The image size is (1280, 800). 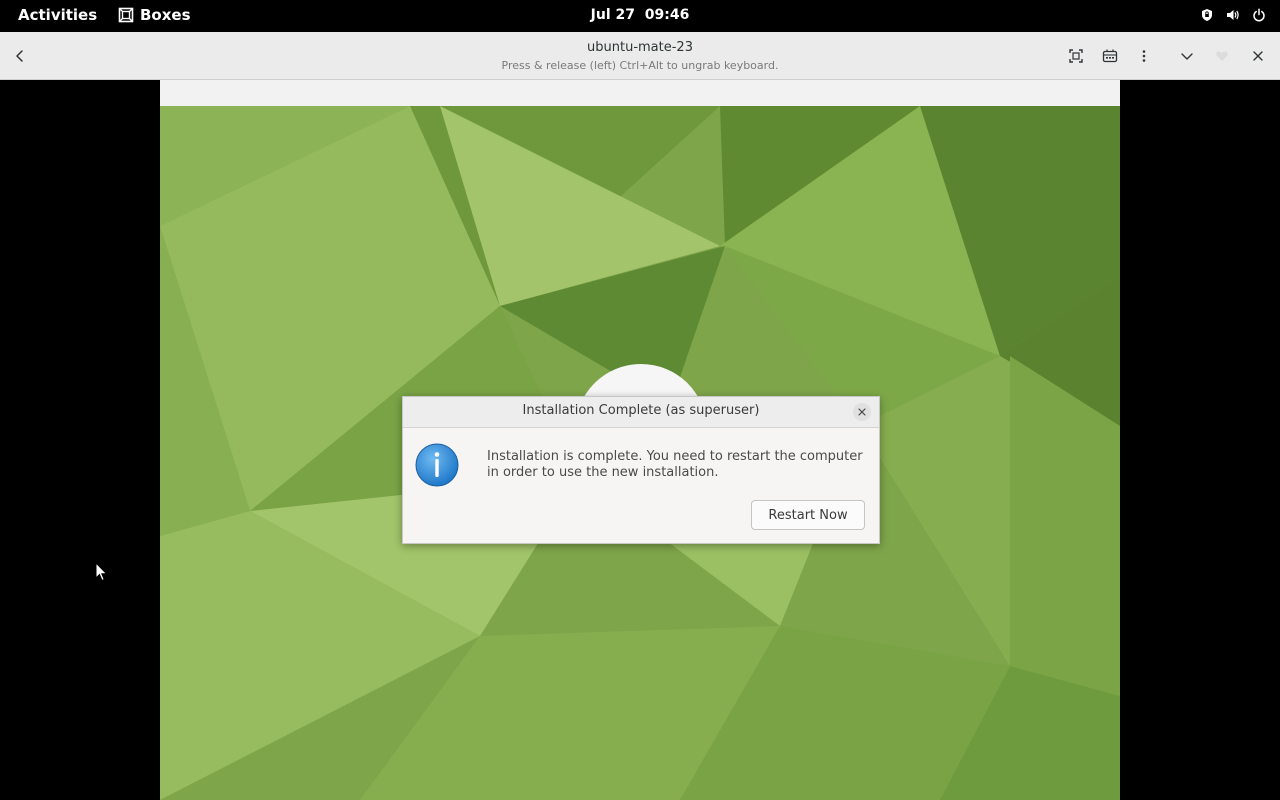 I want to click on info-icon, so click(x=437, y=465).